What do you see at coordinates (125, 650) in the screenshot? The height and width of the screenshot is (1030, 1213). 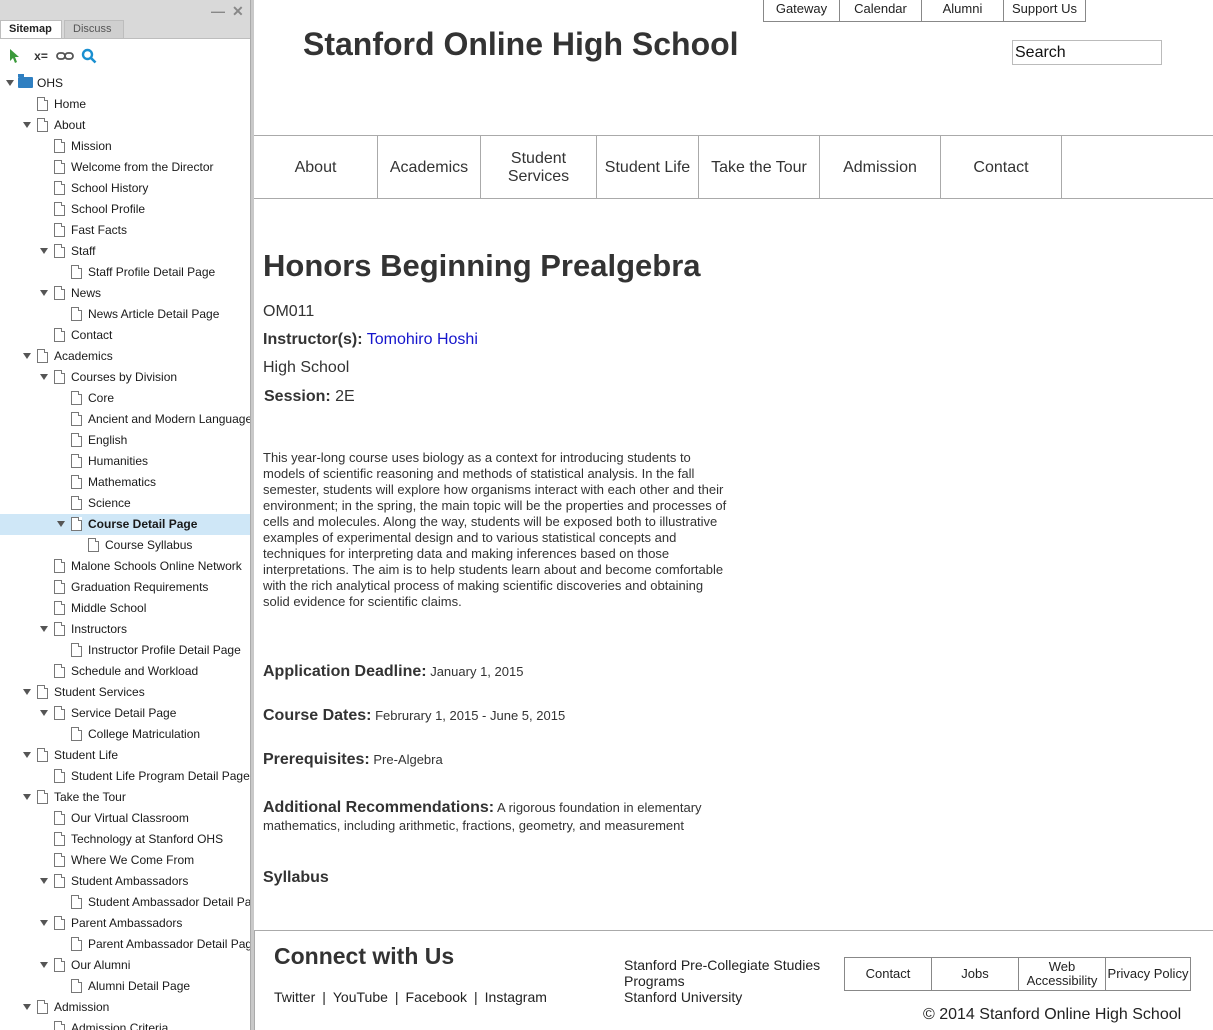 I see `sitemap-node: Instructor Profile Detail Page` at bounding box center [125, 650].